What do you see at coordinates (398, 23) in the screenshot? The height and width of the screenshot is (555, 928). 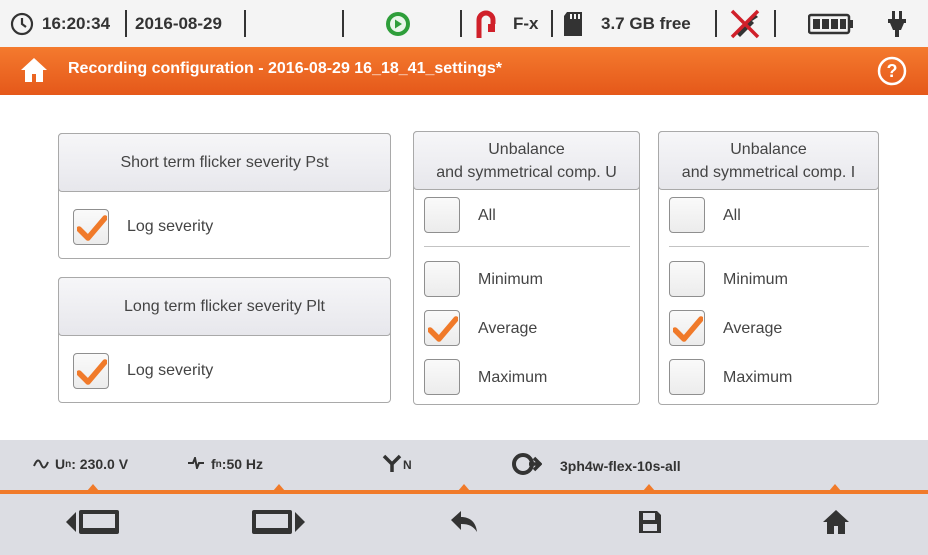 I see `recording-play-icon` at bounding box center [398, 23].